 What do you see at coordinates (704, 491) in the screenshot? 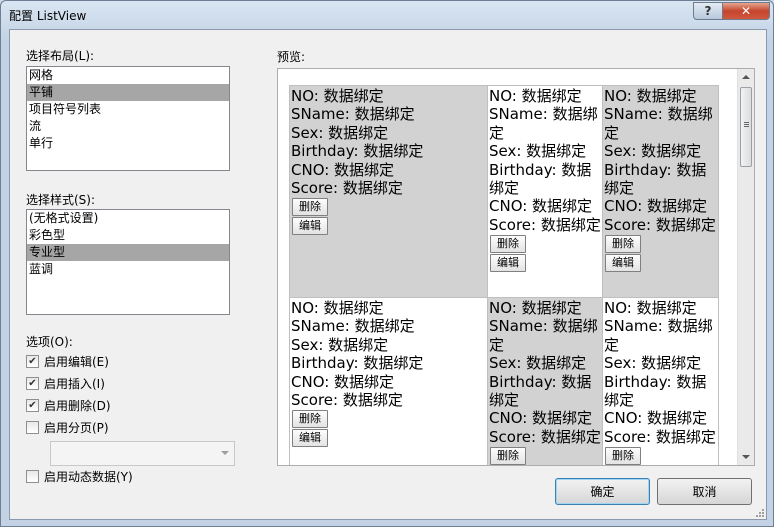
I see `cancel-button: 取消` at bounding box center [704, 491].